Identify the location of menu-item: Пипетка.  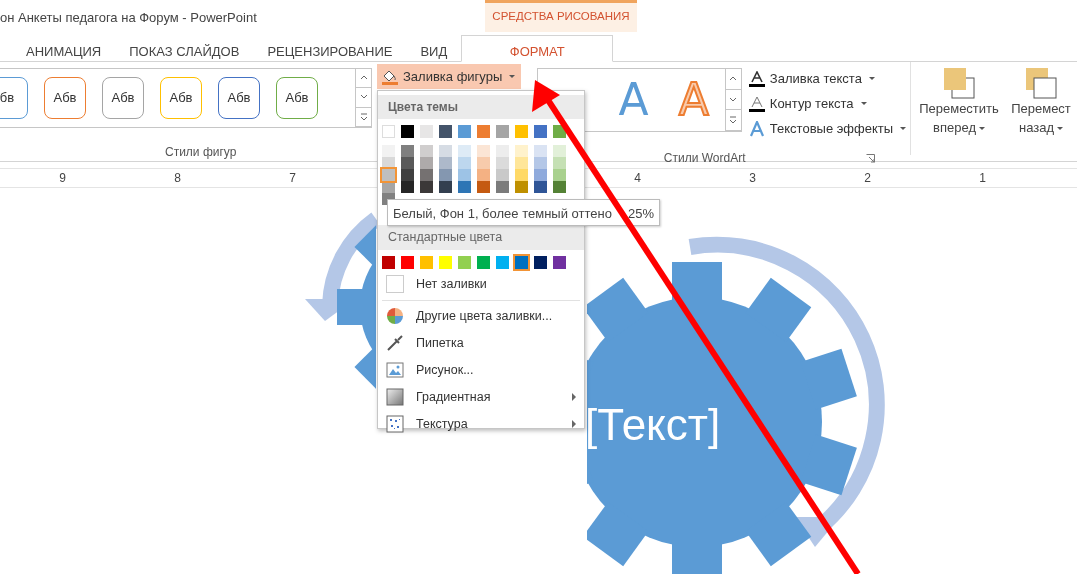
(481, 343).